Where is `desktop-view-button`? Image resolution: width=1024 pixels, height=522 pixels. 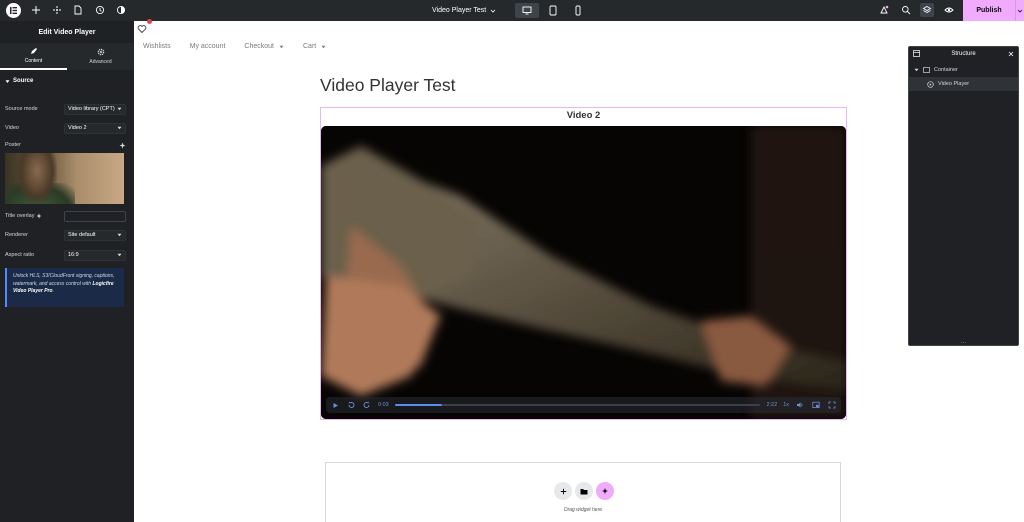
desktop-view-button is located at coordinates (527, 10).